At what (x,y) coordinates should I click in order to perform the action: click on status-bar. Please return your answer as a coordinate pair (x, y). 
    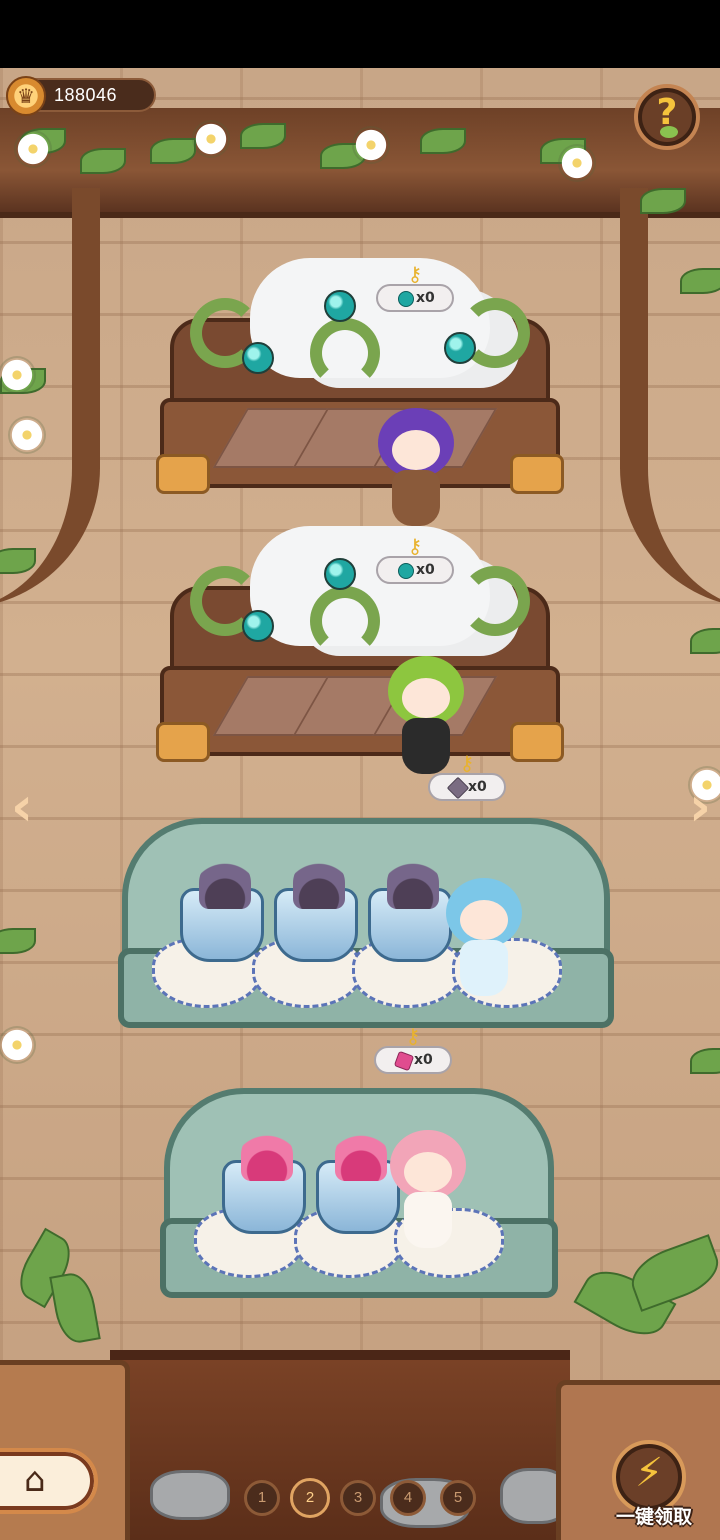
    Looking at the image, I should click on (360, 34).